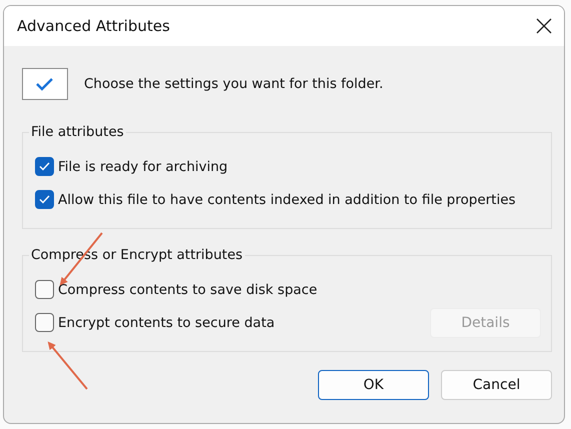 This screenshot has height=429, width=571. What do you see at coordinates (143, 166) in the screenshot?
I see `checkbox-label: File is ready for archiving` at bounding box center [143, 166].